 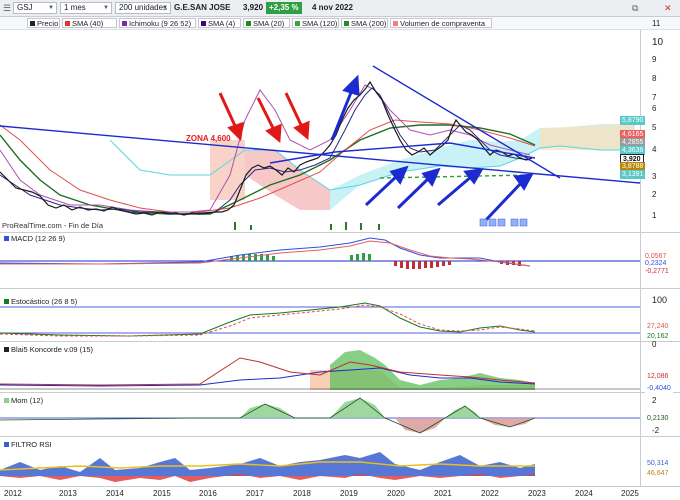 What do you see at coordinates (302, 493) in the screenshot?
I see `year-label: 2018` at bounding box center [302, 493].